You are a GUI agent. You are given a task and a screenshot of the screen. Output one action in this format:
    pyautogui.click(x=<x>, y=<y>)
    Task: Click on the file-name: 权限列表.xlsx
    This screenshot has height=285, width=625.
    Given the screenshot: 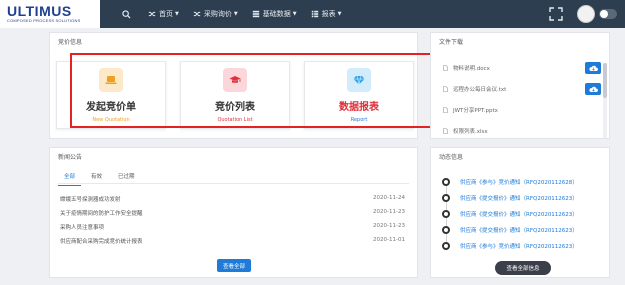 What is the action you would take?
    pyautogui.click(x=470, y=132)
    